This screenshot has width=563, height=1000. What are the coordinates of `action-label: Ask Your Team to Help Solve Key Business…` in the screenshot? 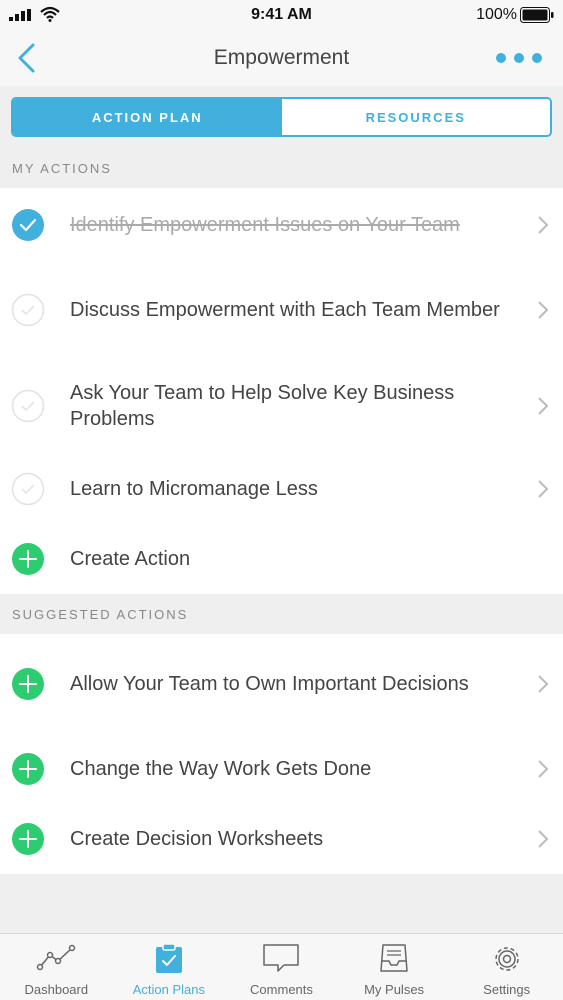 It's located at (262, 406).